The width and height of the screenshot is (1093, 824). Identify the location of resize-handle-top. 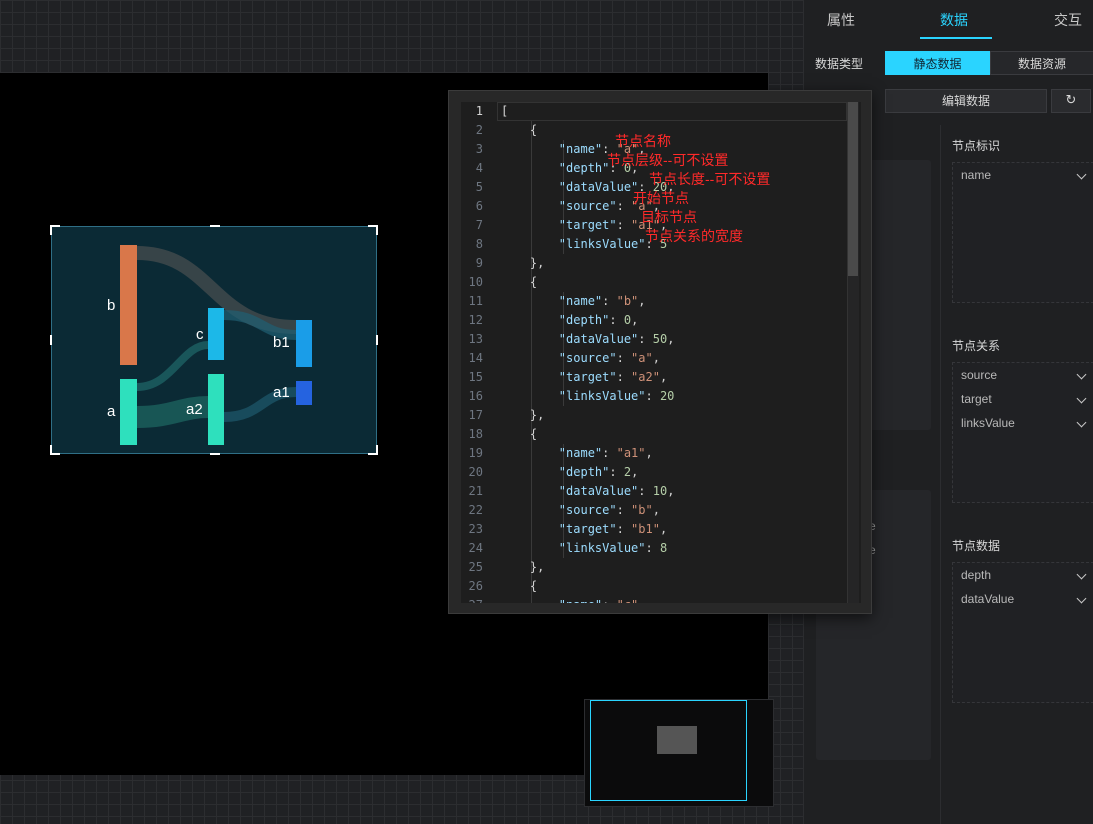
(215, 226).